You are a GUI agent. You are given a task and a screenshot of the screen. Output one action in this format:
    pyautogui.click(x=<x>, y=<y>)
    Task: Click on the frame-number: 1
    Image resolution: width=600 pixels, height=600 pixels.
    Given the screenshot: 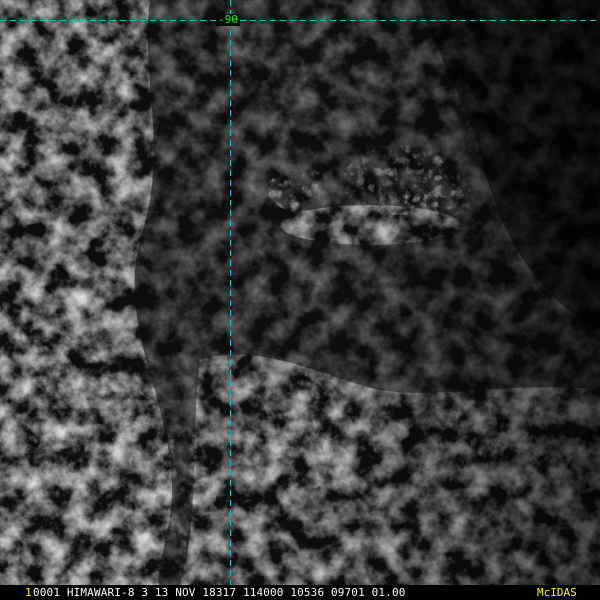 What is the action you would take?
    pyautogui.click(x=28, y=592)
    